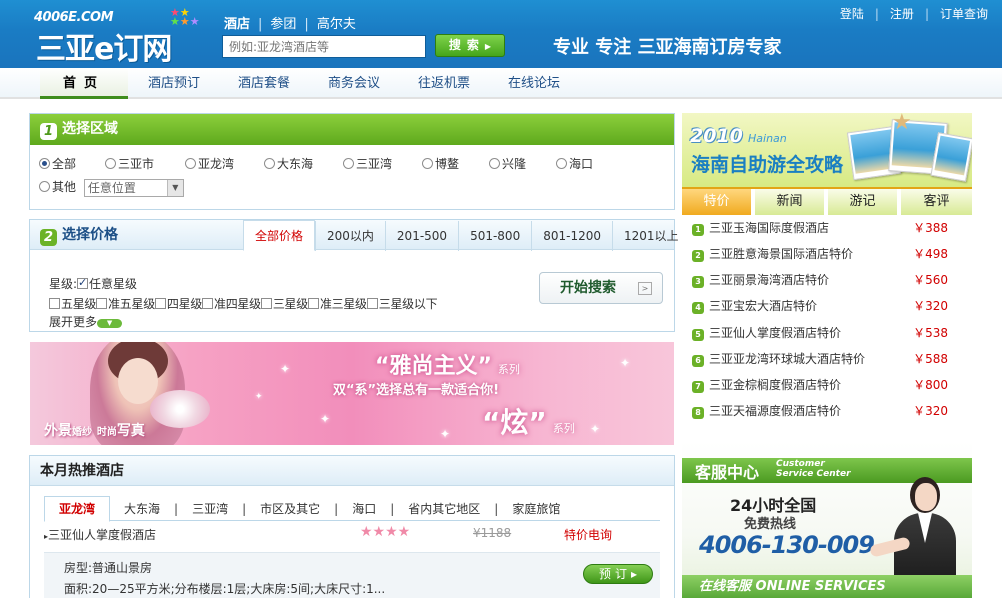 Image resolution: width=1002 pixels, height=598 pixels. Describe the element at coordinates (618, 574) in the screenshot. I see `book-button: 预订▸` at that location.